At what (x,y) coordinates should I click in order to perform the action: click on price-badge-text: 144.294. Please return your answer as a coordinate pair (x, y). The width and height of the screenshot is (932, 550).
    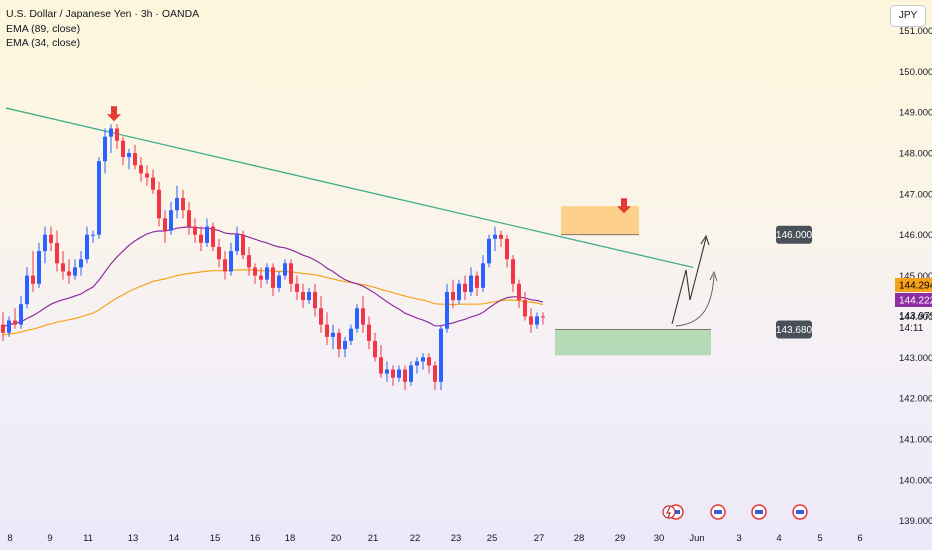
    Looking at the image, I should click on (915, 286).